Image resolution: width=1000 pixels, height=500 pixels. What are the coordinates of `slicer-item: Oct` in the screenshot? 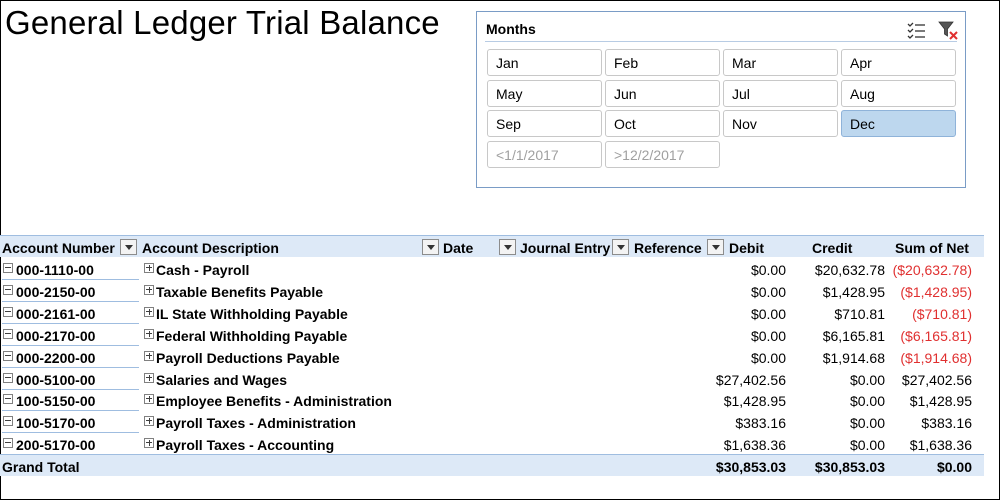 It's located at (662, 123).